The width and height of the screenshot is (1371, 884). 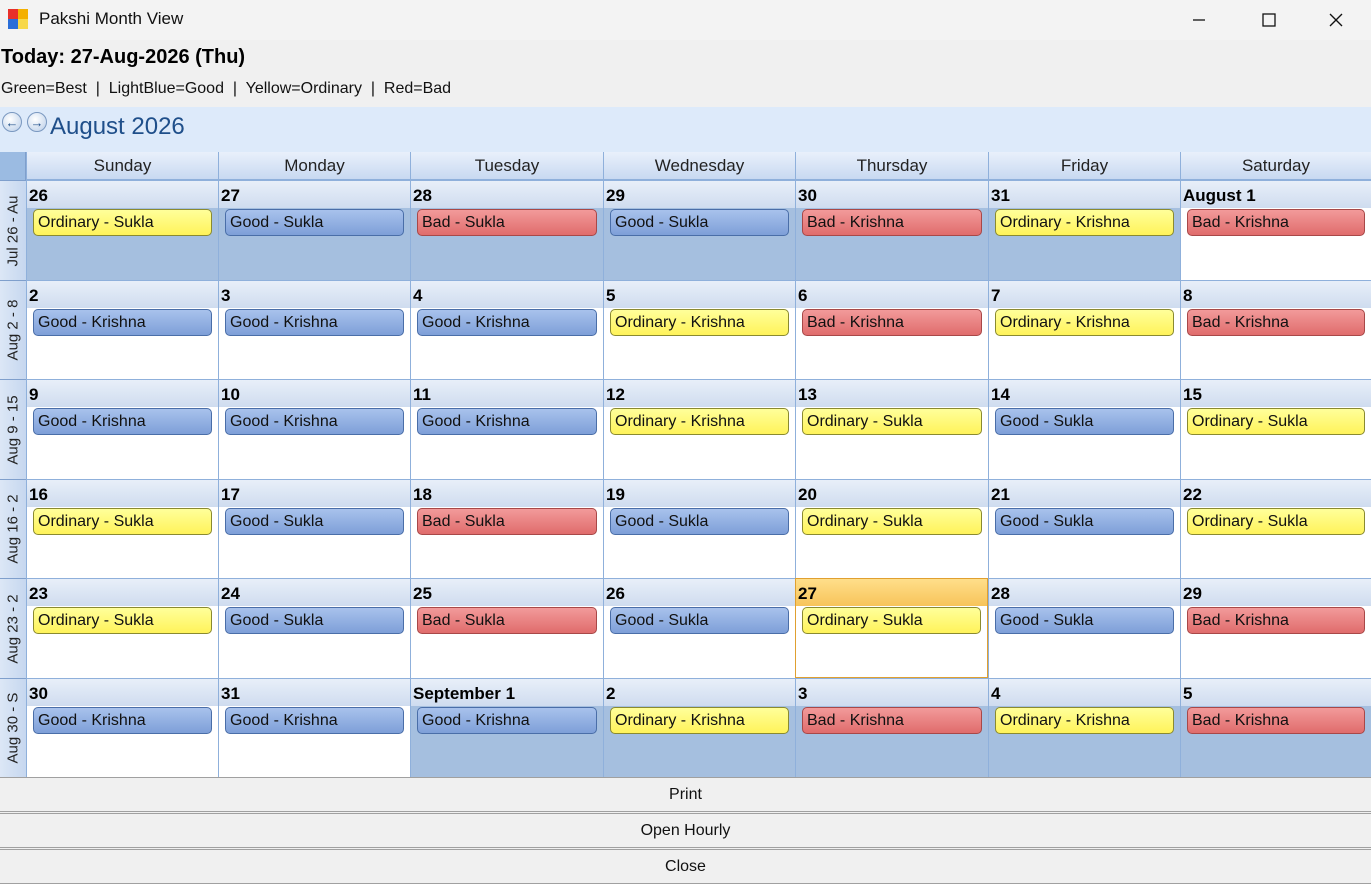 I want to click on day-cell: 30 Good - Krishna, so click(x=122, y=727).